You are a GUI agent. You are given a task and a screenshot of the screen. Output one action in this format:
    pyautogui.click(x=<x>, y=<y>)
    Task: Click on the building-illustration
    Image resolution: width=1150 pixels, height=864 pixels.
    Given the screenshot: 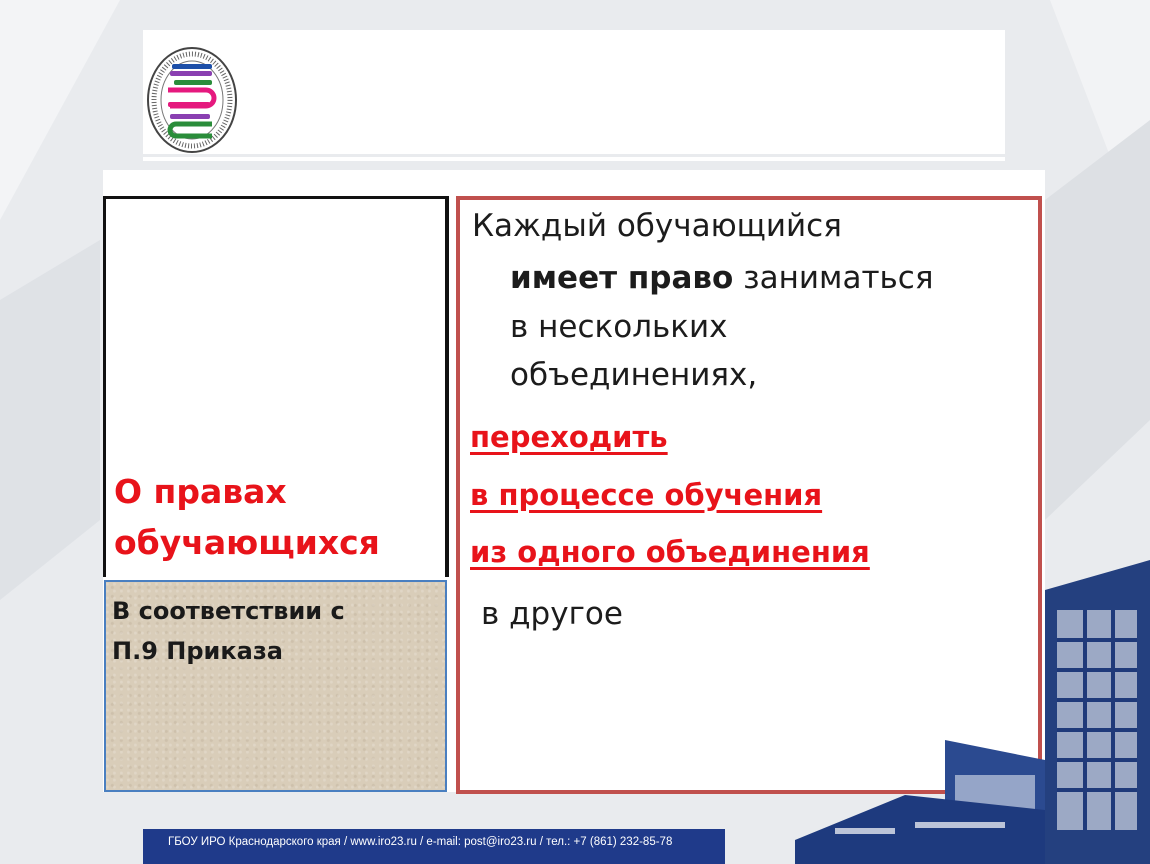 What is the action you would take?
    pyautogui.click(x=972, y=712)
    